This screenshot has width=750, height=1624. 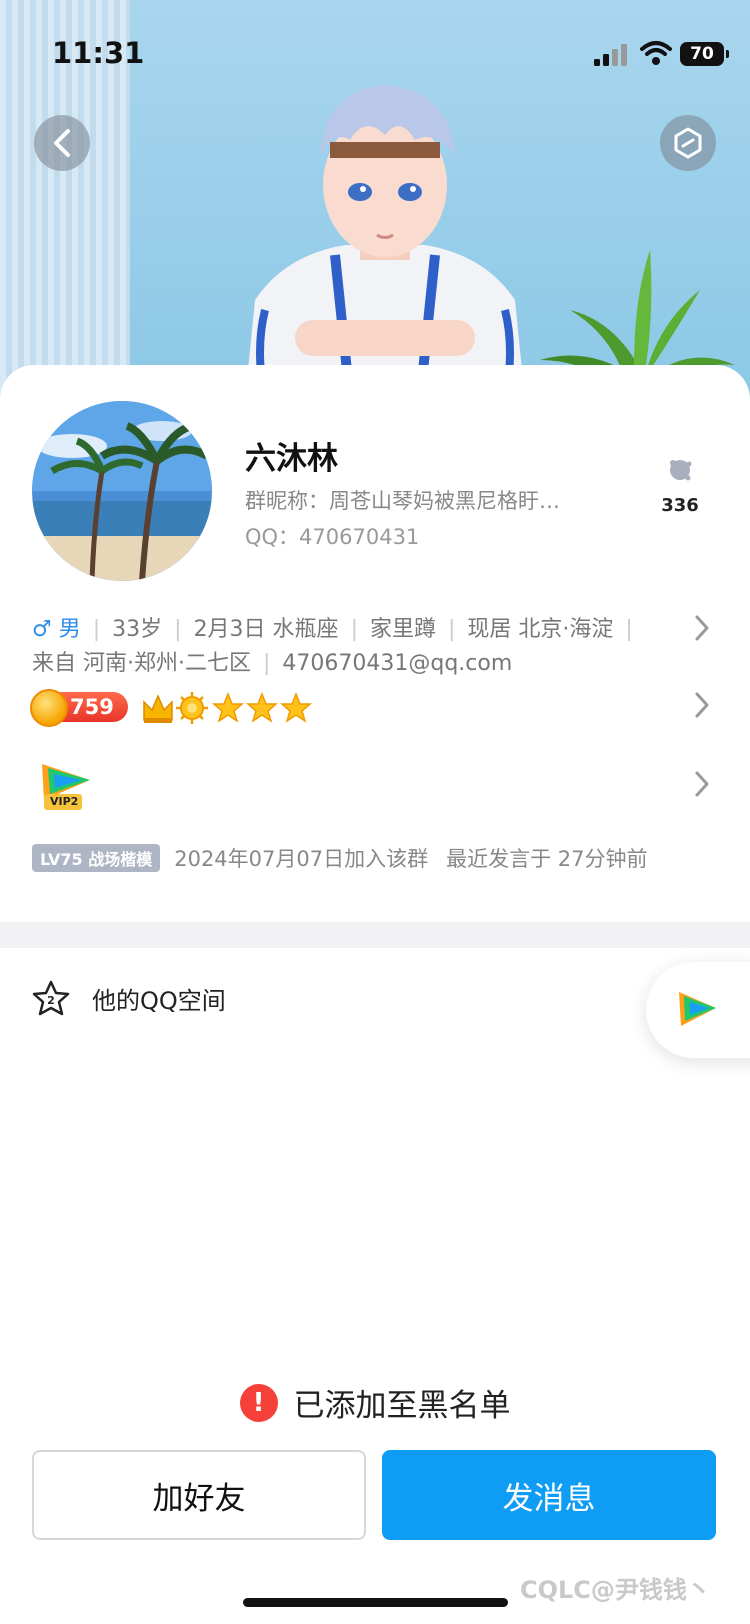 What do you see at coordinates (656, 53) in the screenshot?
I see `wifi-icon` at bounding box center [656, 53].